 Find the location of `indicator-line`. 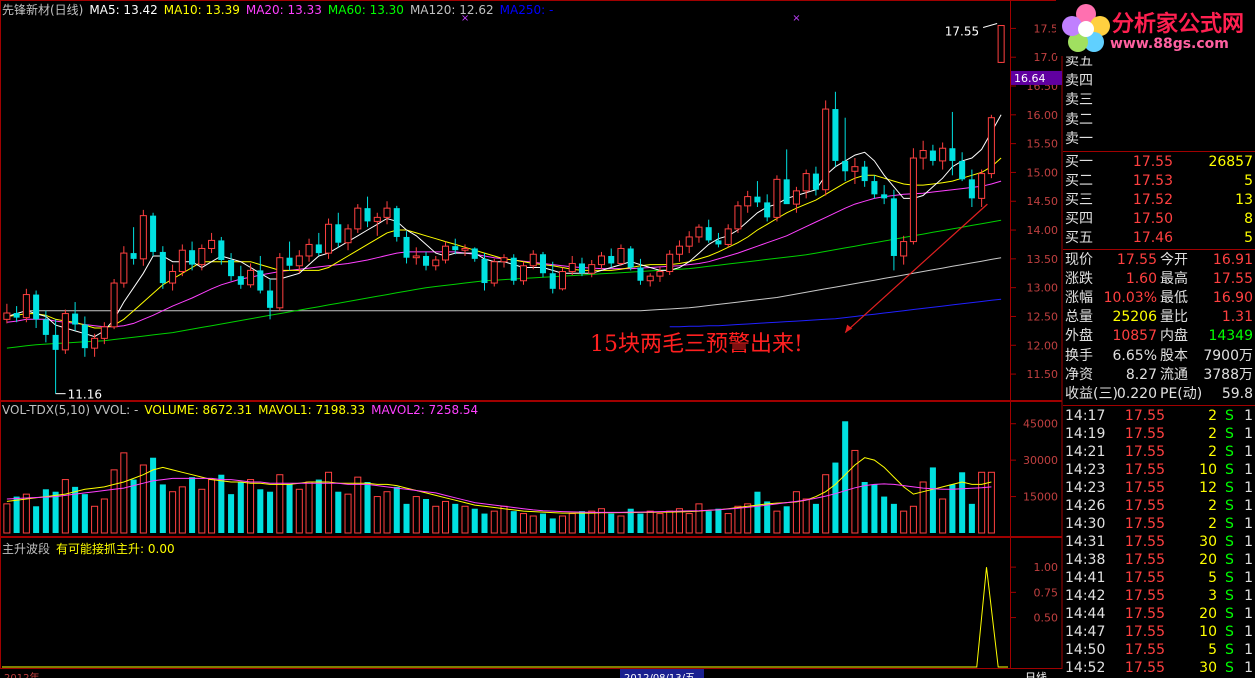

indicator-line is located at coordinates (505, 617).